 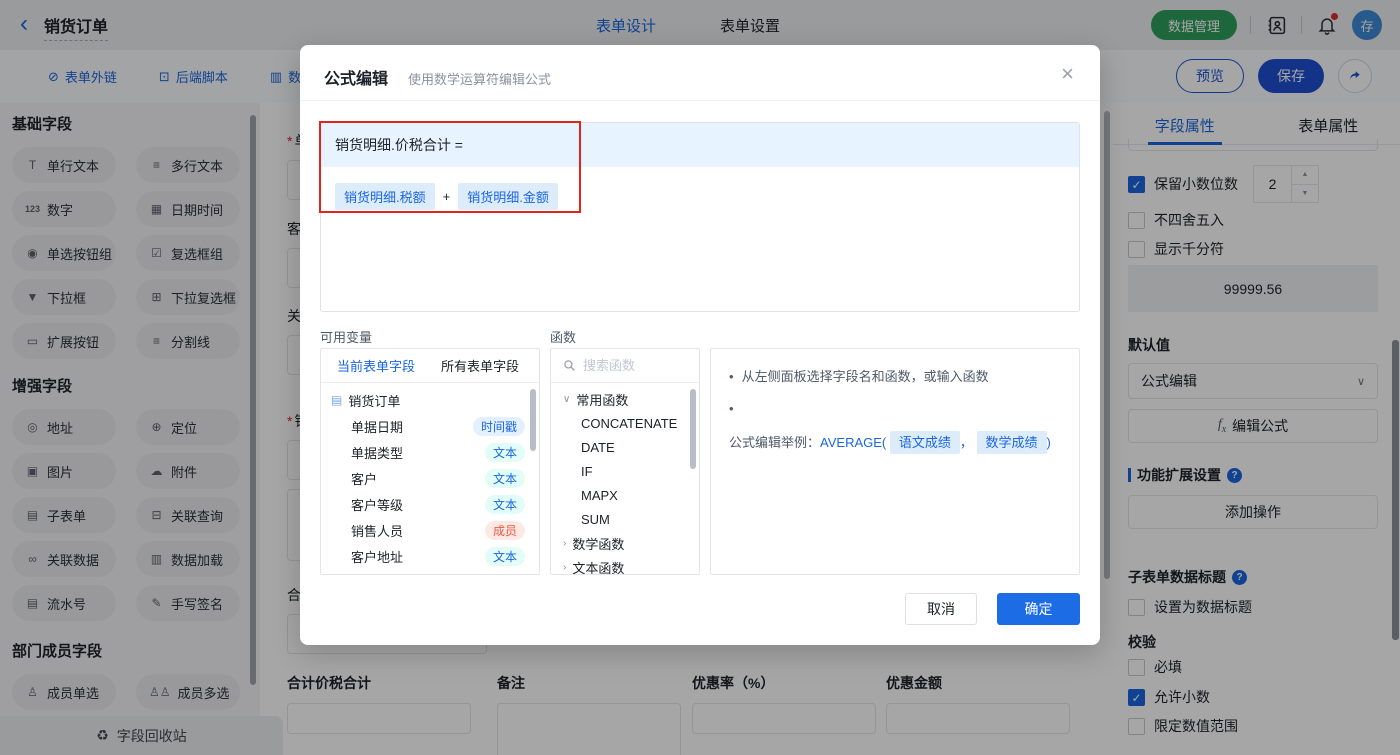 What do you see at coordinates (625, 519) in the screenshot?
I see `function-item: SUM` at bounding box center [625, 519].